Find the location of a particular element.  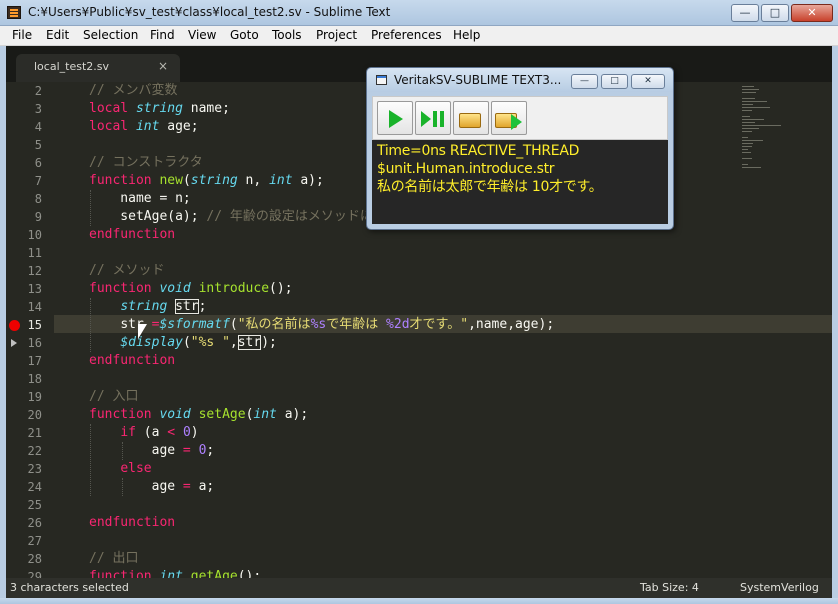

line-number: 24 is located at coordinates (34, 487).